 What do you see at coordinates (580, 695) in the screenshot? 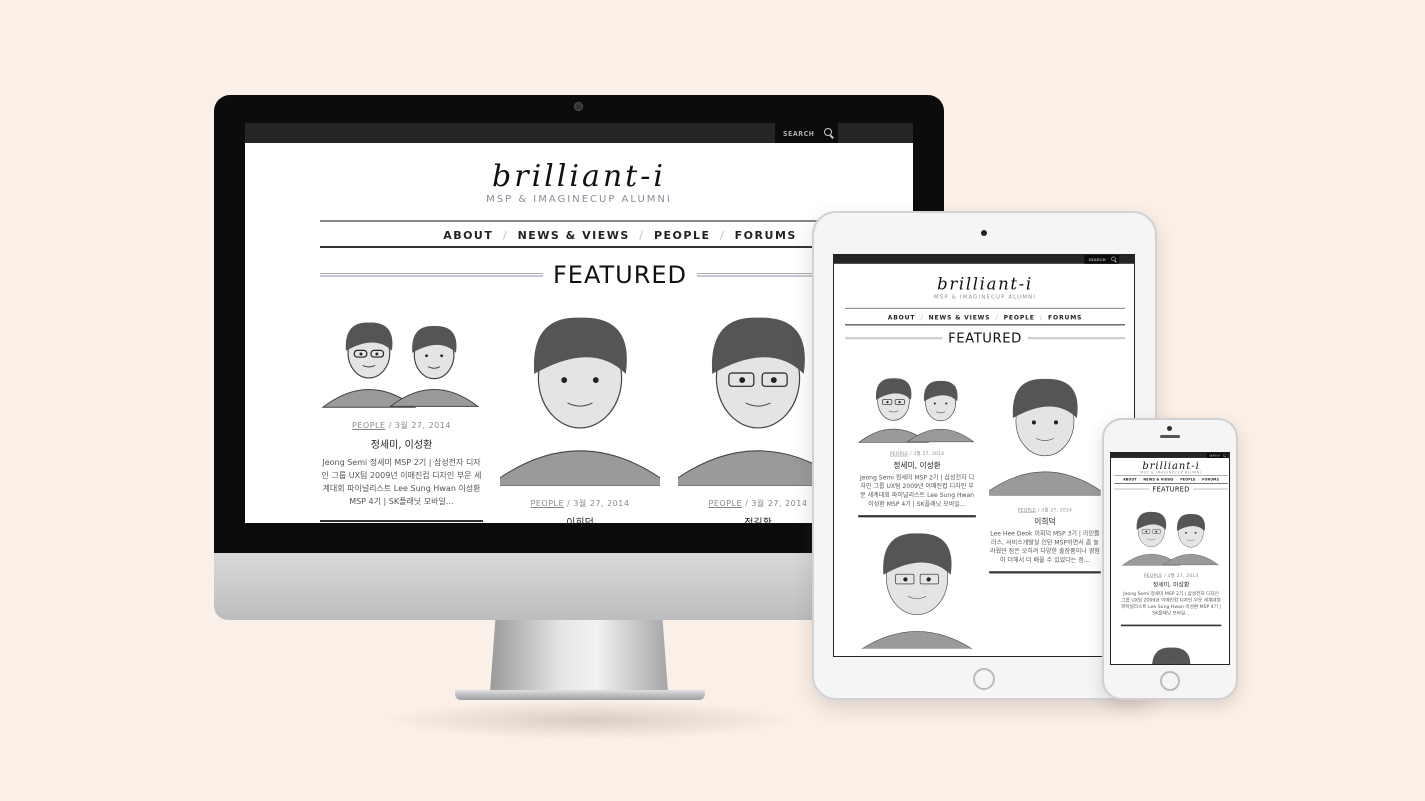
I see `imac-stand-foot` at bounding box center [580, 695].